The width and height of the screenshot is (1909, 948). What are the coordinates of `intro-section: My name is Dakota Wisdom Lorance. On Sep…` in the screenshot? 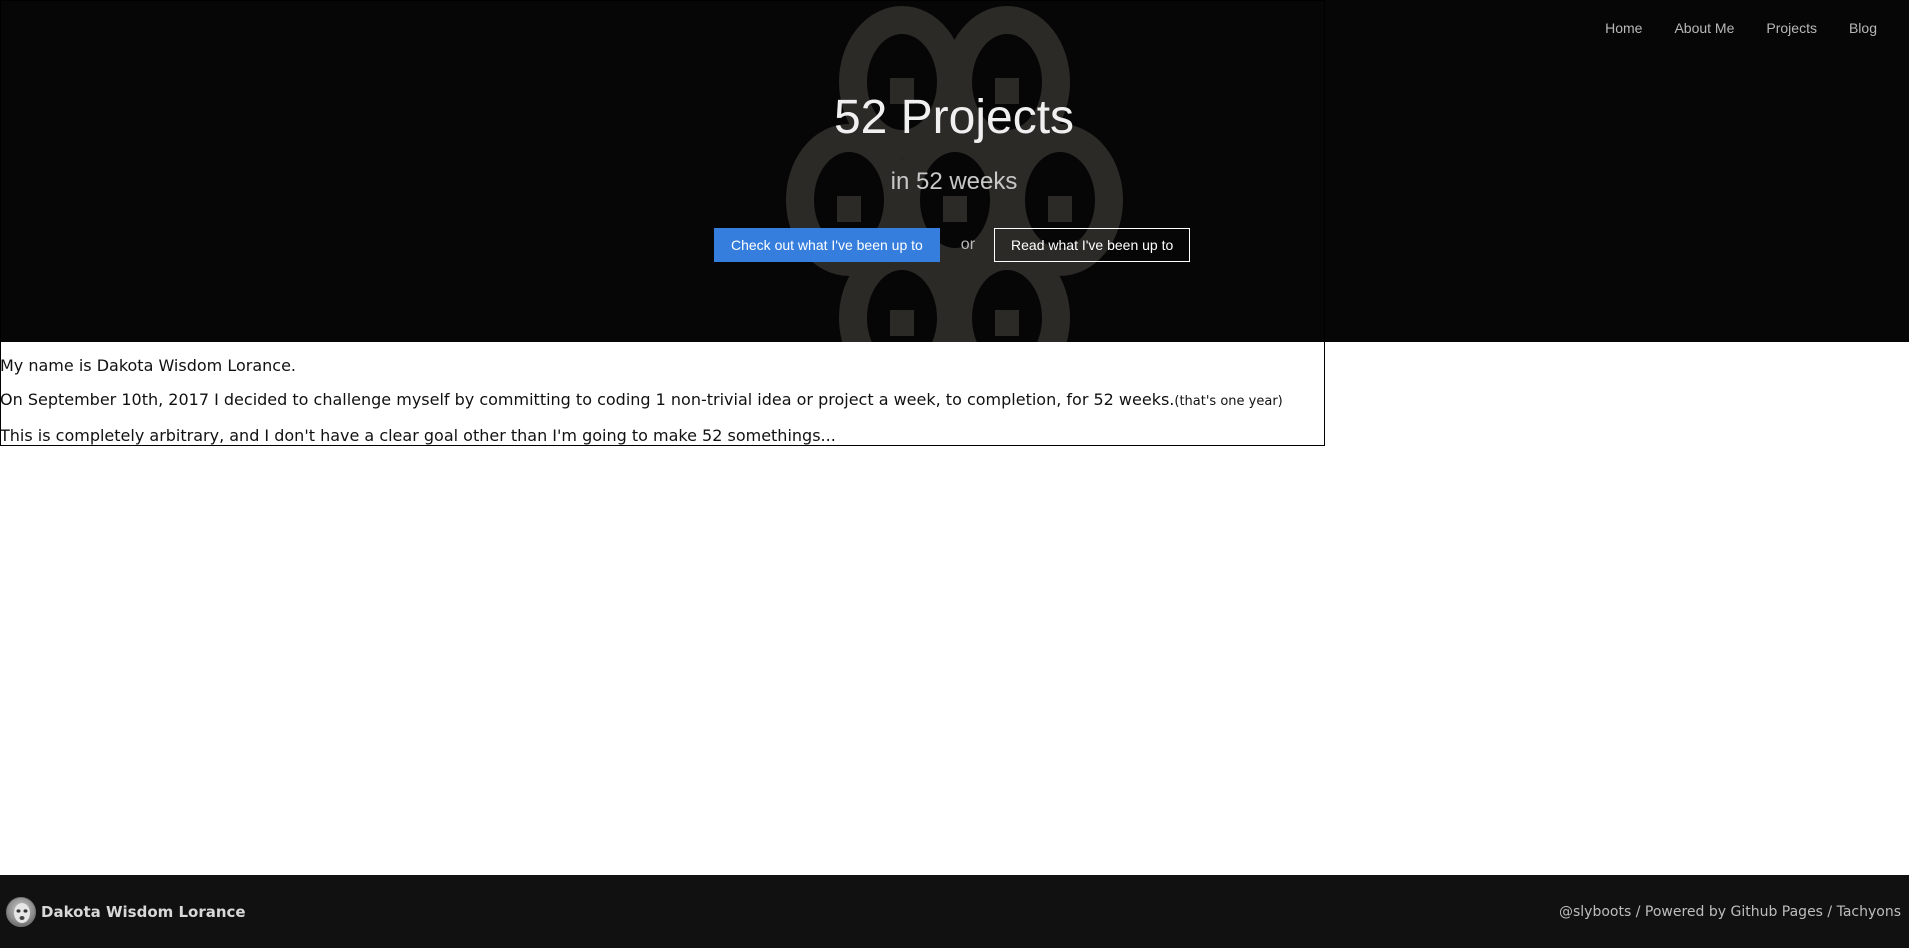 It's located at (641, 408).